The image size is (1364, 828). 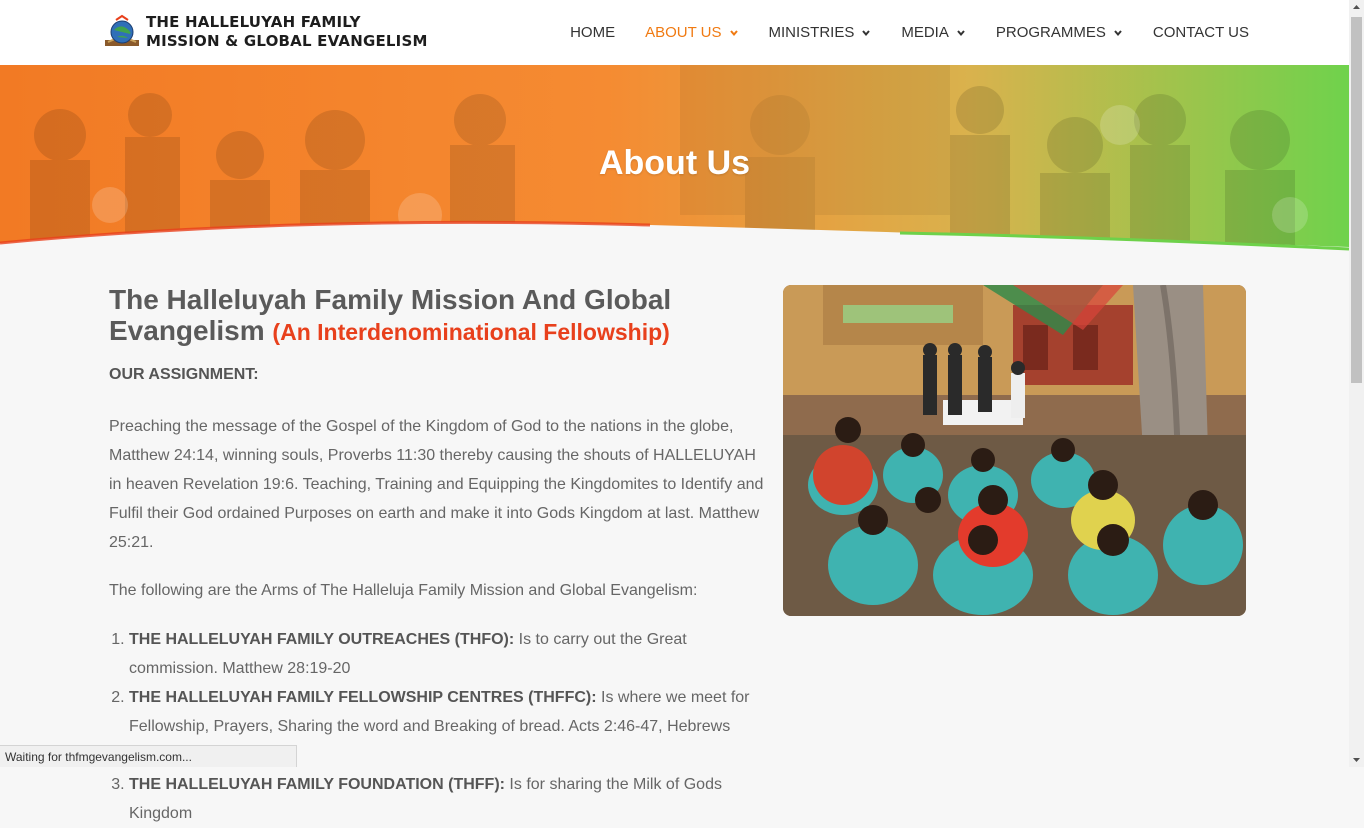 What do you see at coordinates (683, 32) in the screenshot?
I see `nav-about-label: ABOUT US` at bounding box center [683, 32].